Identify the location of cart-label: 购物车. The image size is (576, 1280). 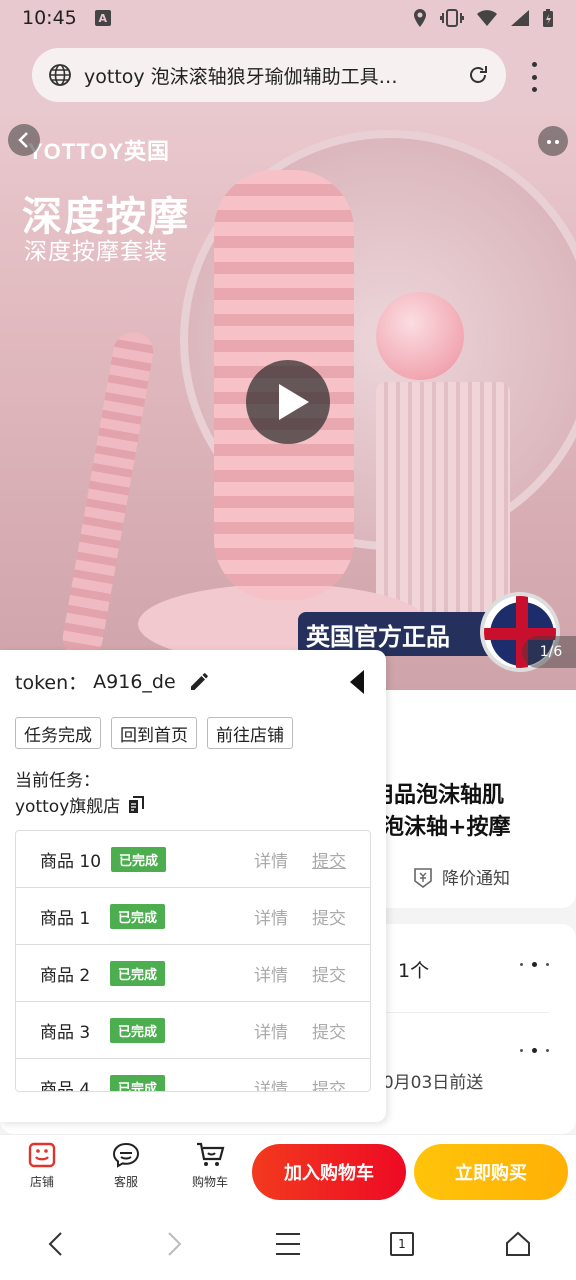
(209, 1182).